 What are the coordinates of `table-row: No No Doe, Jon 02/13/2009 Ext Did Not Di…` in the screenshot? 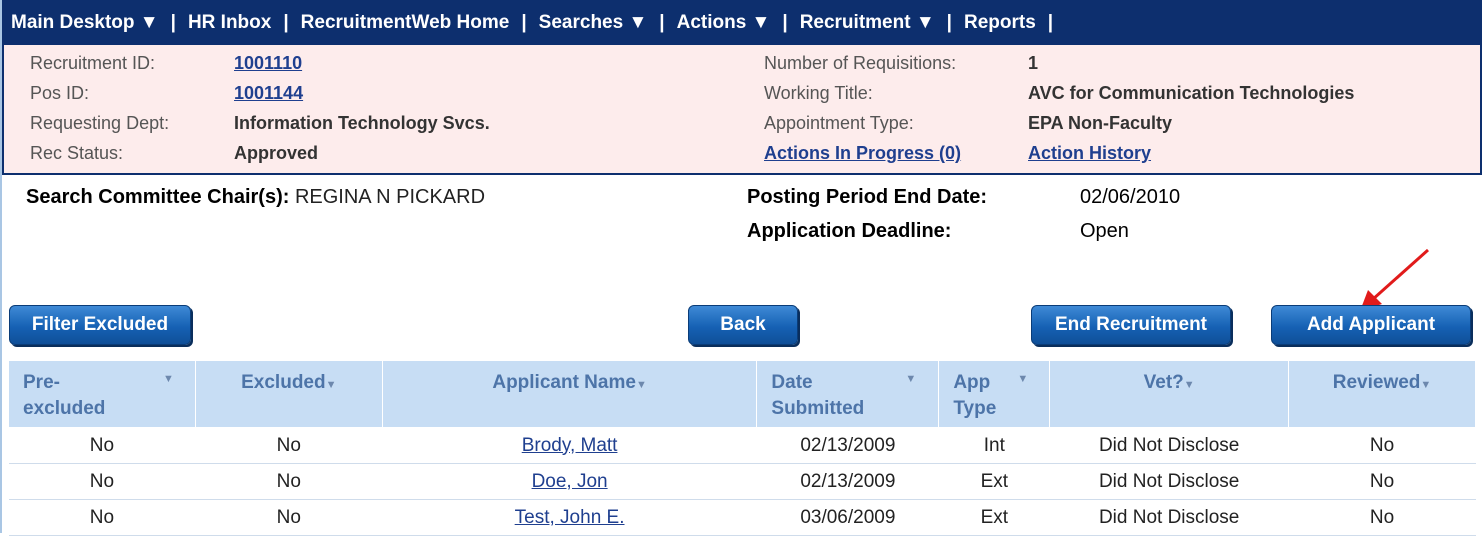 It's located at (742, 481).